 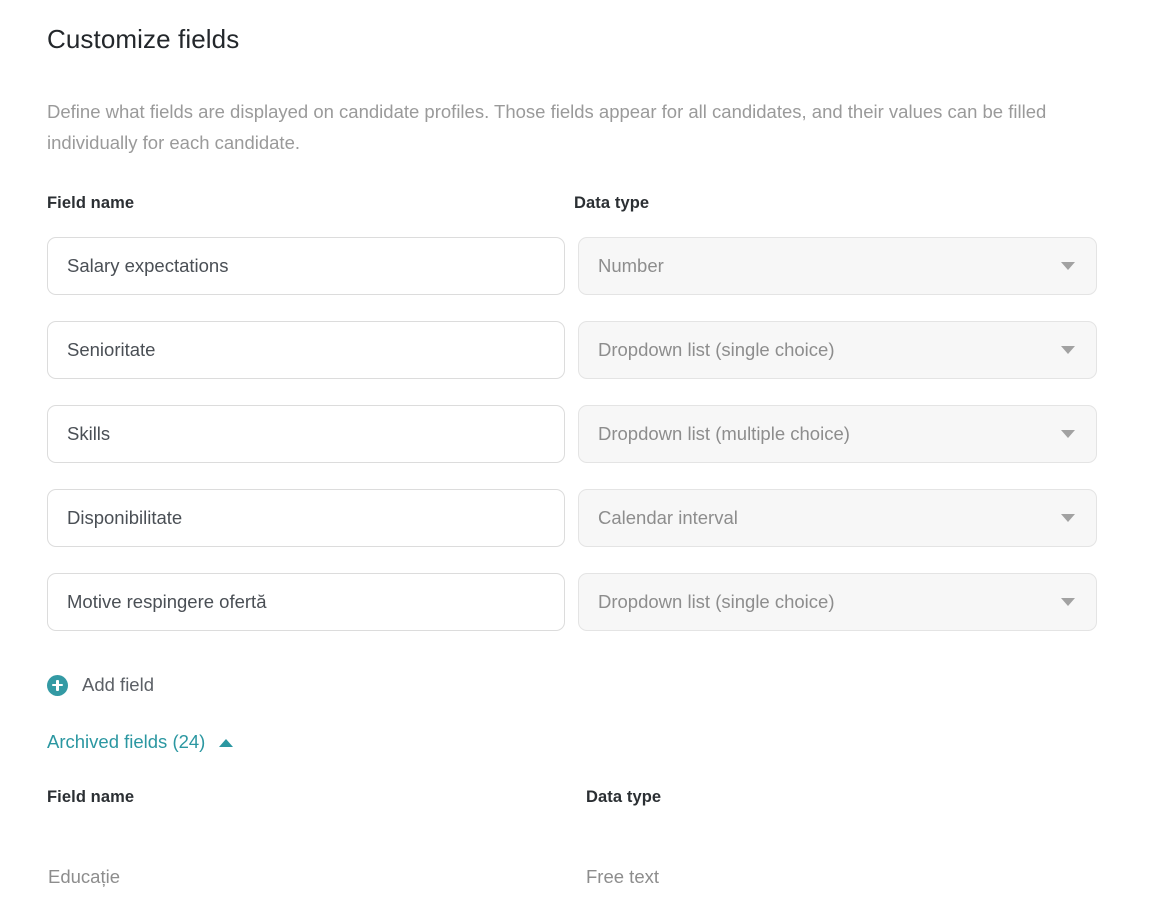 I want to click on table-row: Dropdown list (multiple choice), so click(x=579, y=447).